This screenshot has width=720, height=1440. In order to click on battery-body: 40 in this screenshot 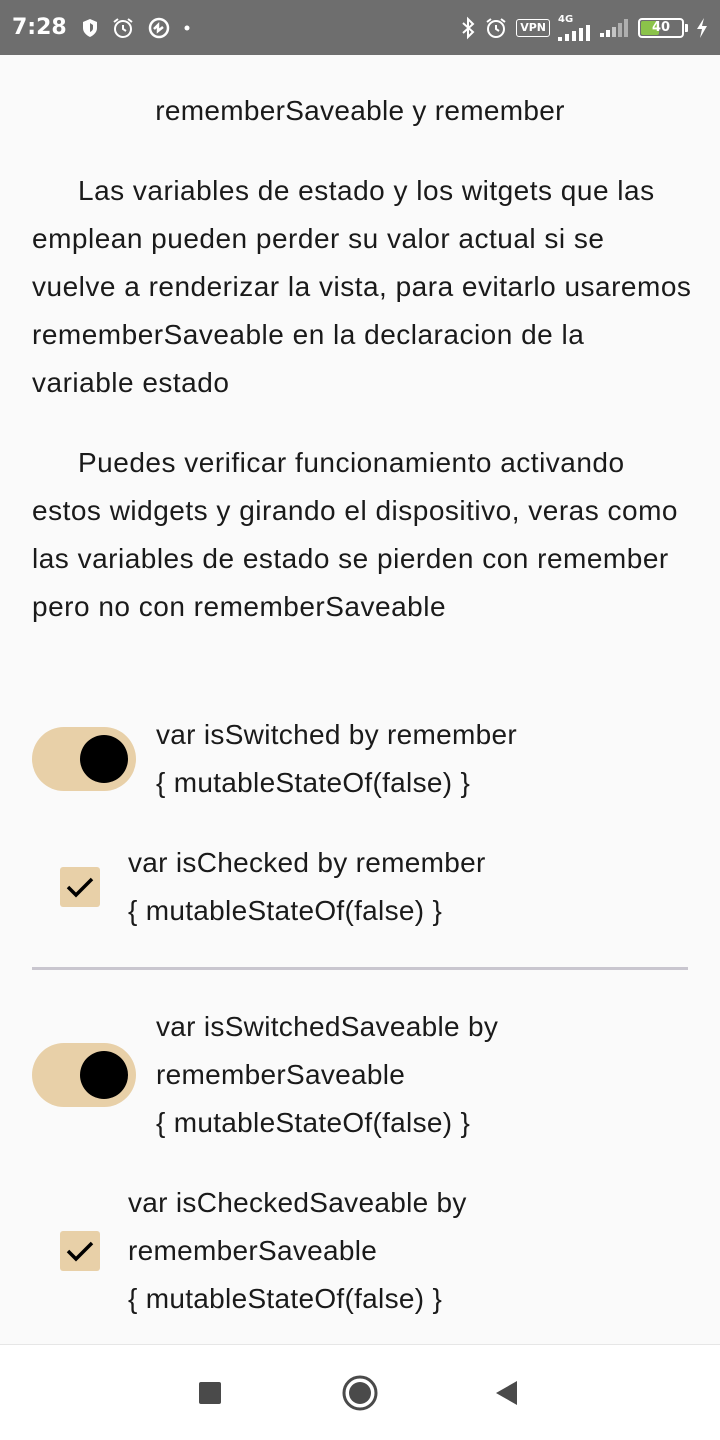, I will do `click(661, 27)`.